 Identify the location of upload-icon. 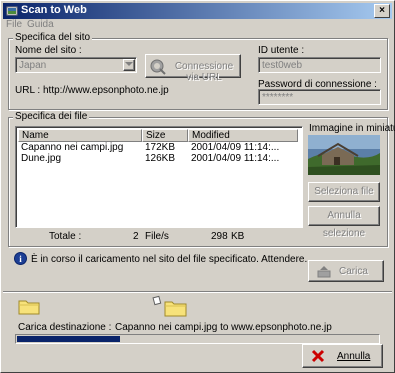
(324, 272).